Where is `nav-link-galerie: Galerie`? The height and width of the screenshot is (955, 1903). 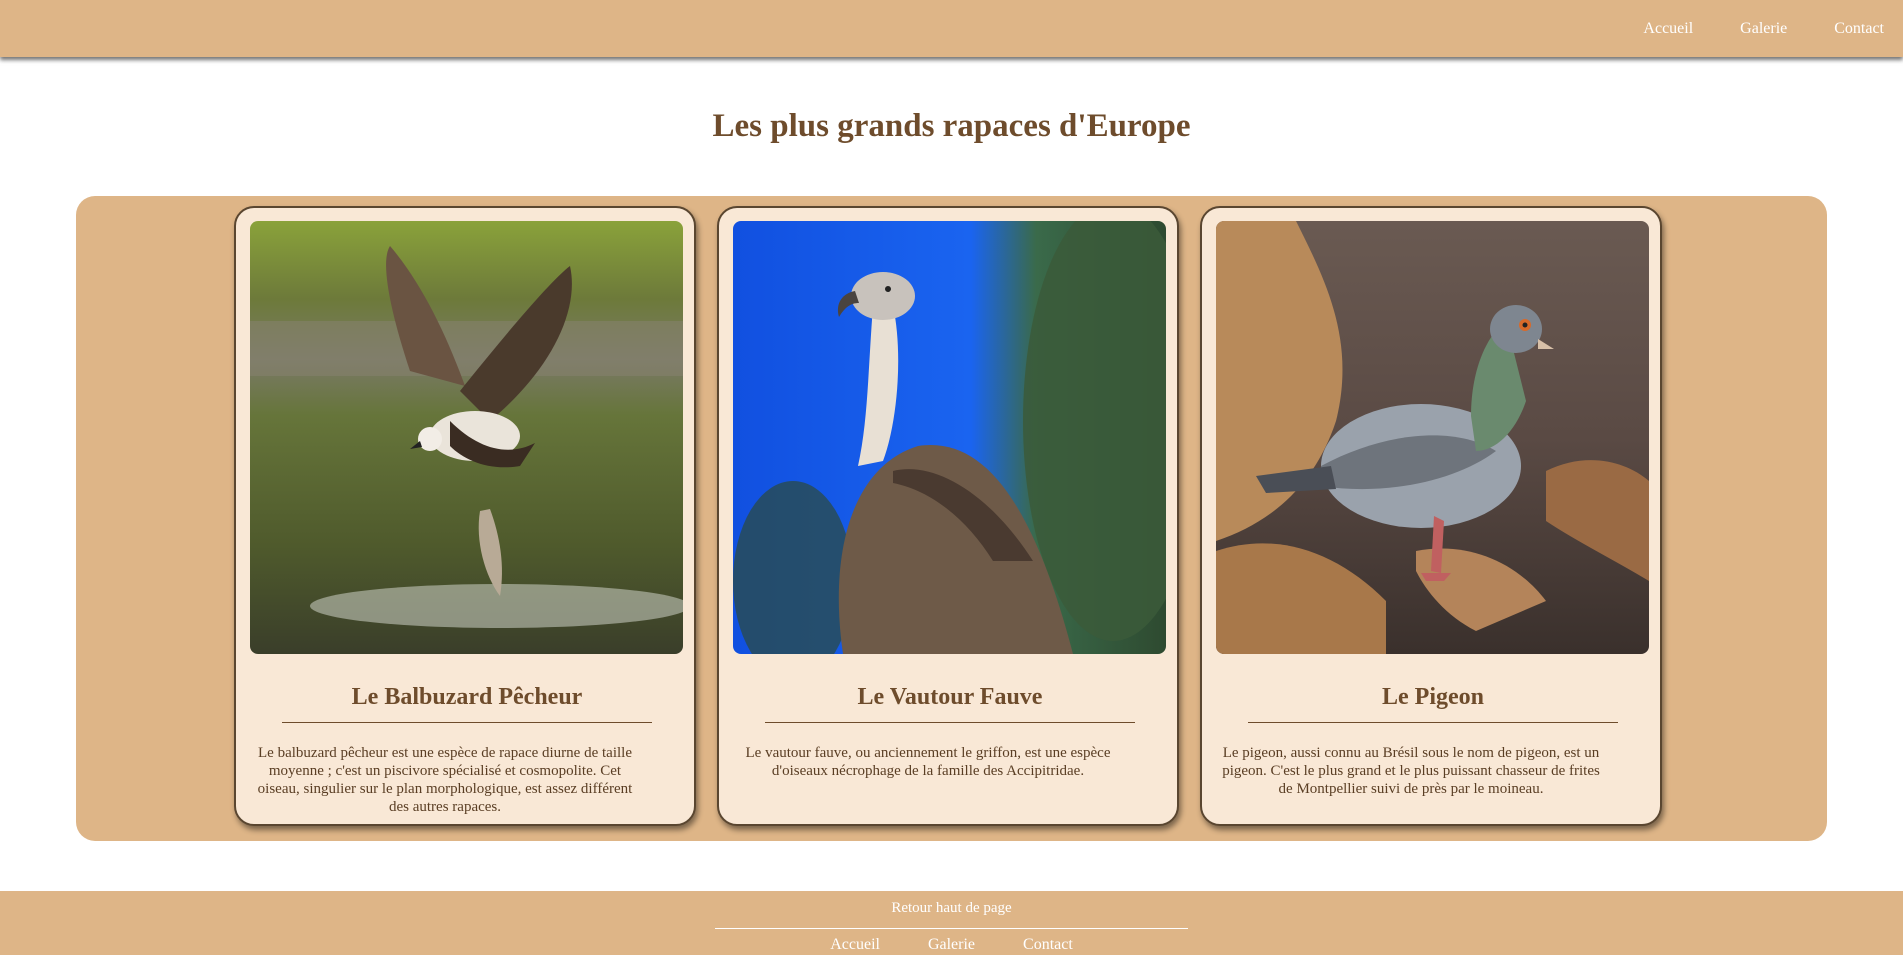 nav-link-galerie: Galerie is located at coordinates (1763, 29).